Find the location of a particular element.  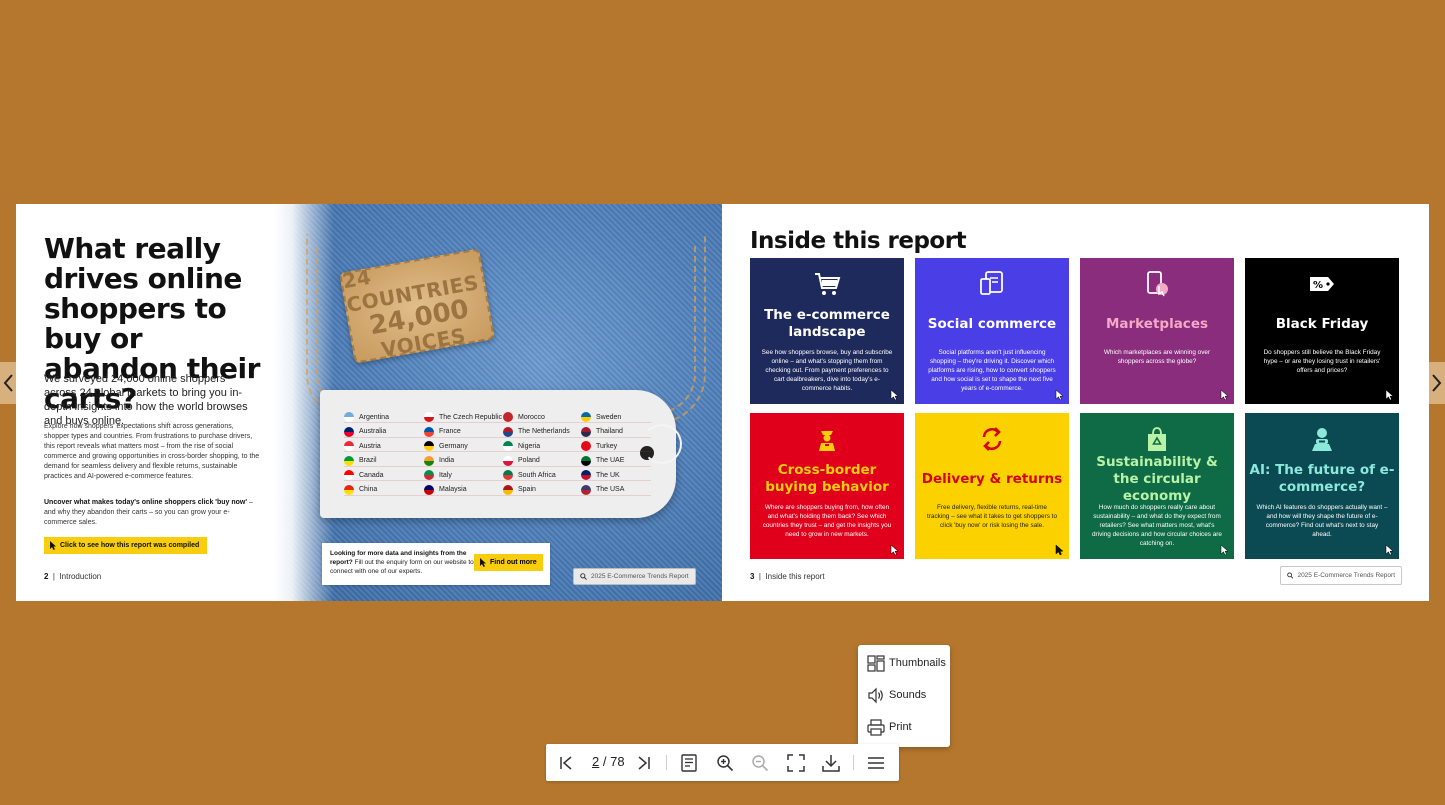

country-label: Spain is located at coordinates (527, 489).